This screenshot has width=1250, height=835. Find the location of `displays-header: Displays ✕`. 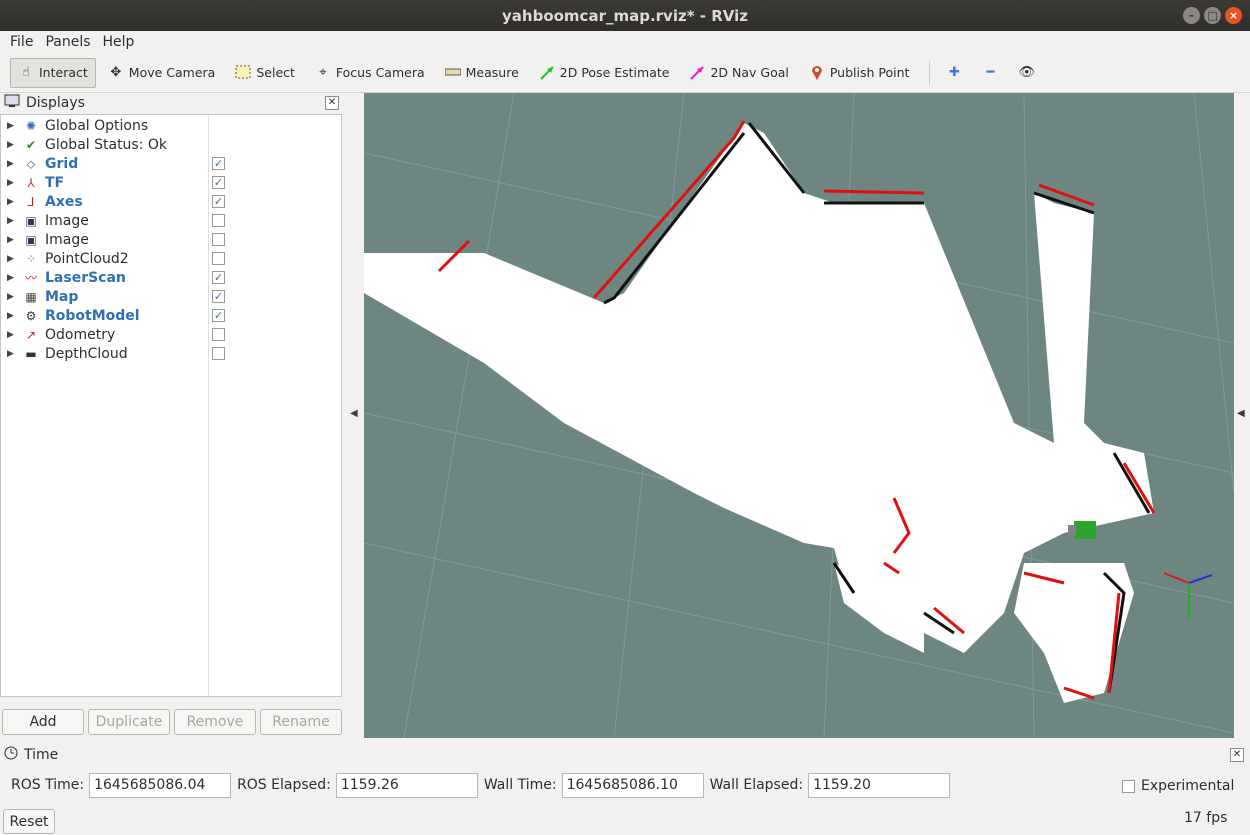

displays-header: Displays ✕ is located at coordinates (171, 103).